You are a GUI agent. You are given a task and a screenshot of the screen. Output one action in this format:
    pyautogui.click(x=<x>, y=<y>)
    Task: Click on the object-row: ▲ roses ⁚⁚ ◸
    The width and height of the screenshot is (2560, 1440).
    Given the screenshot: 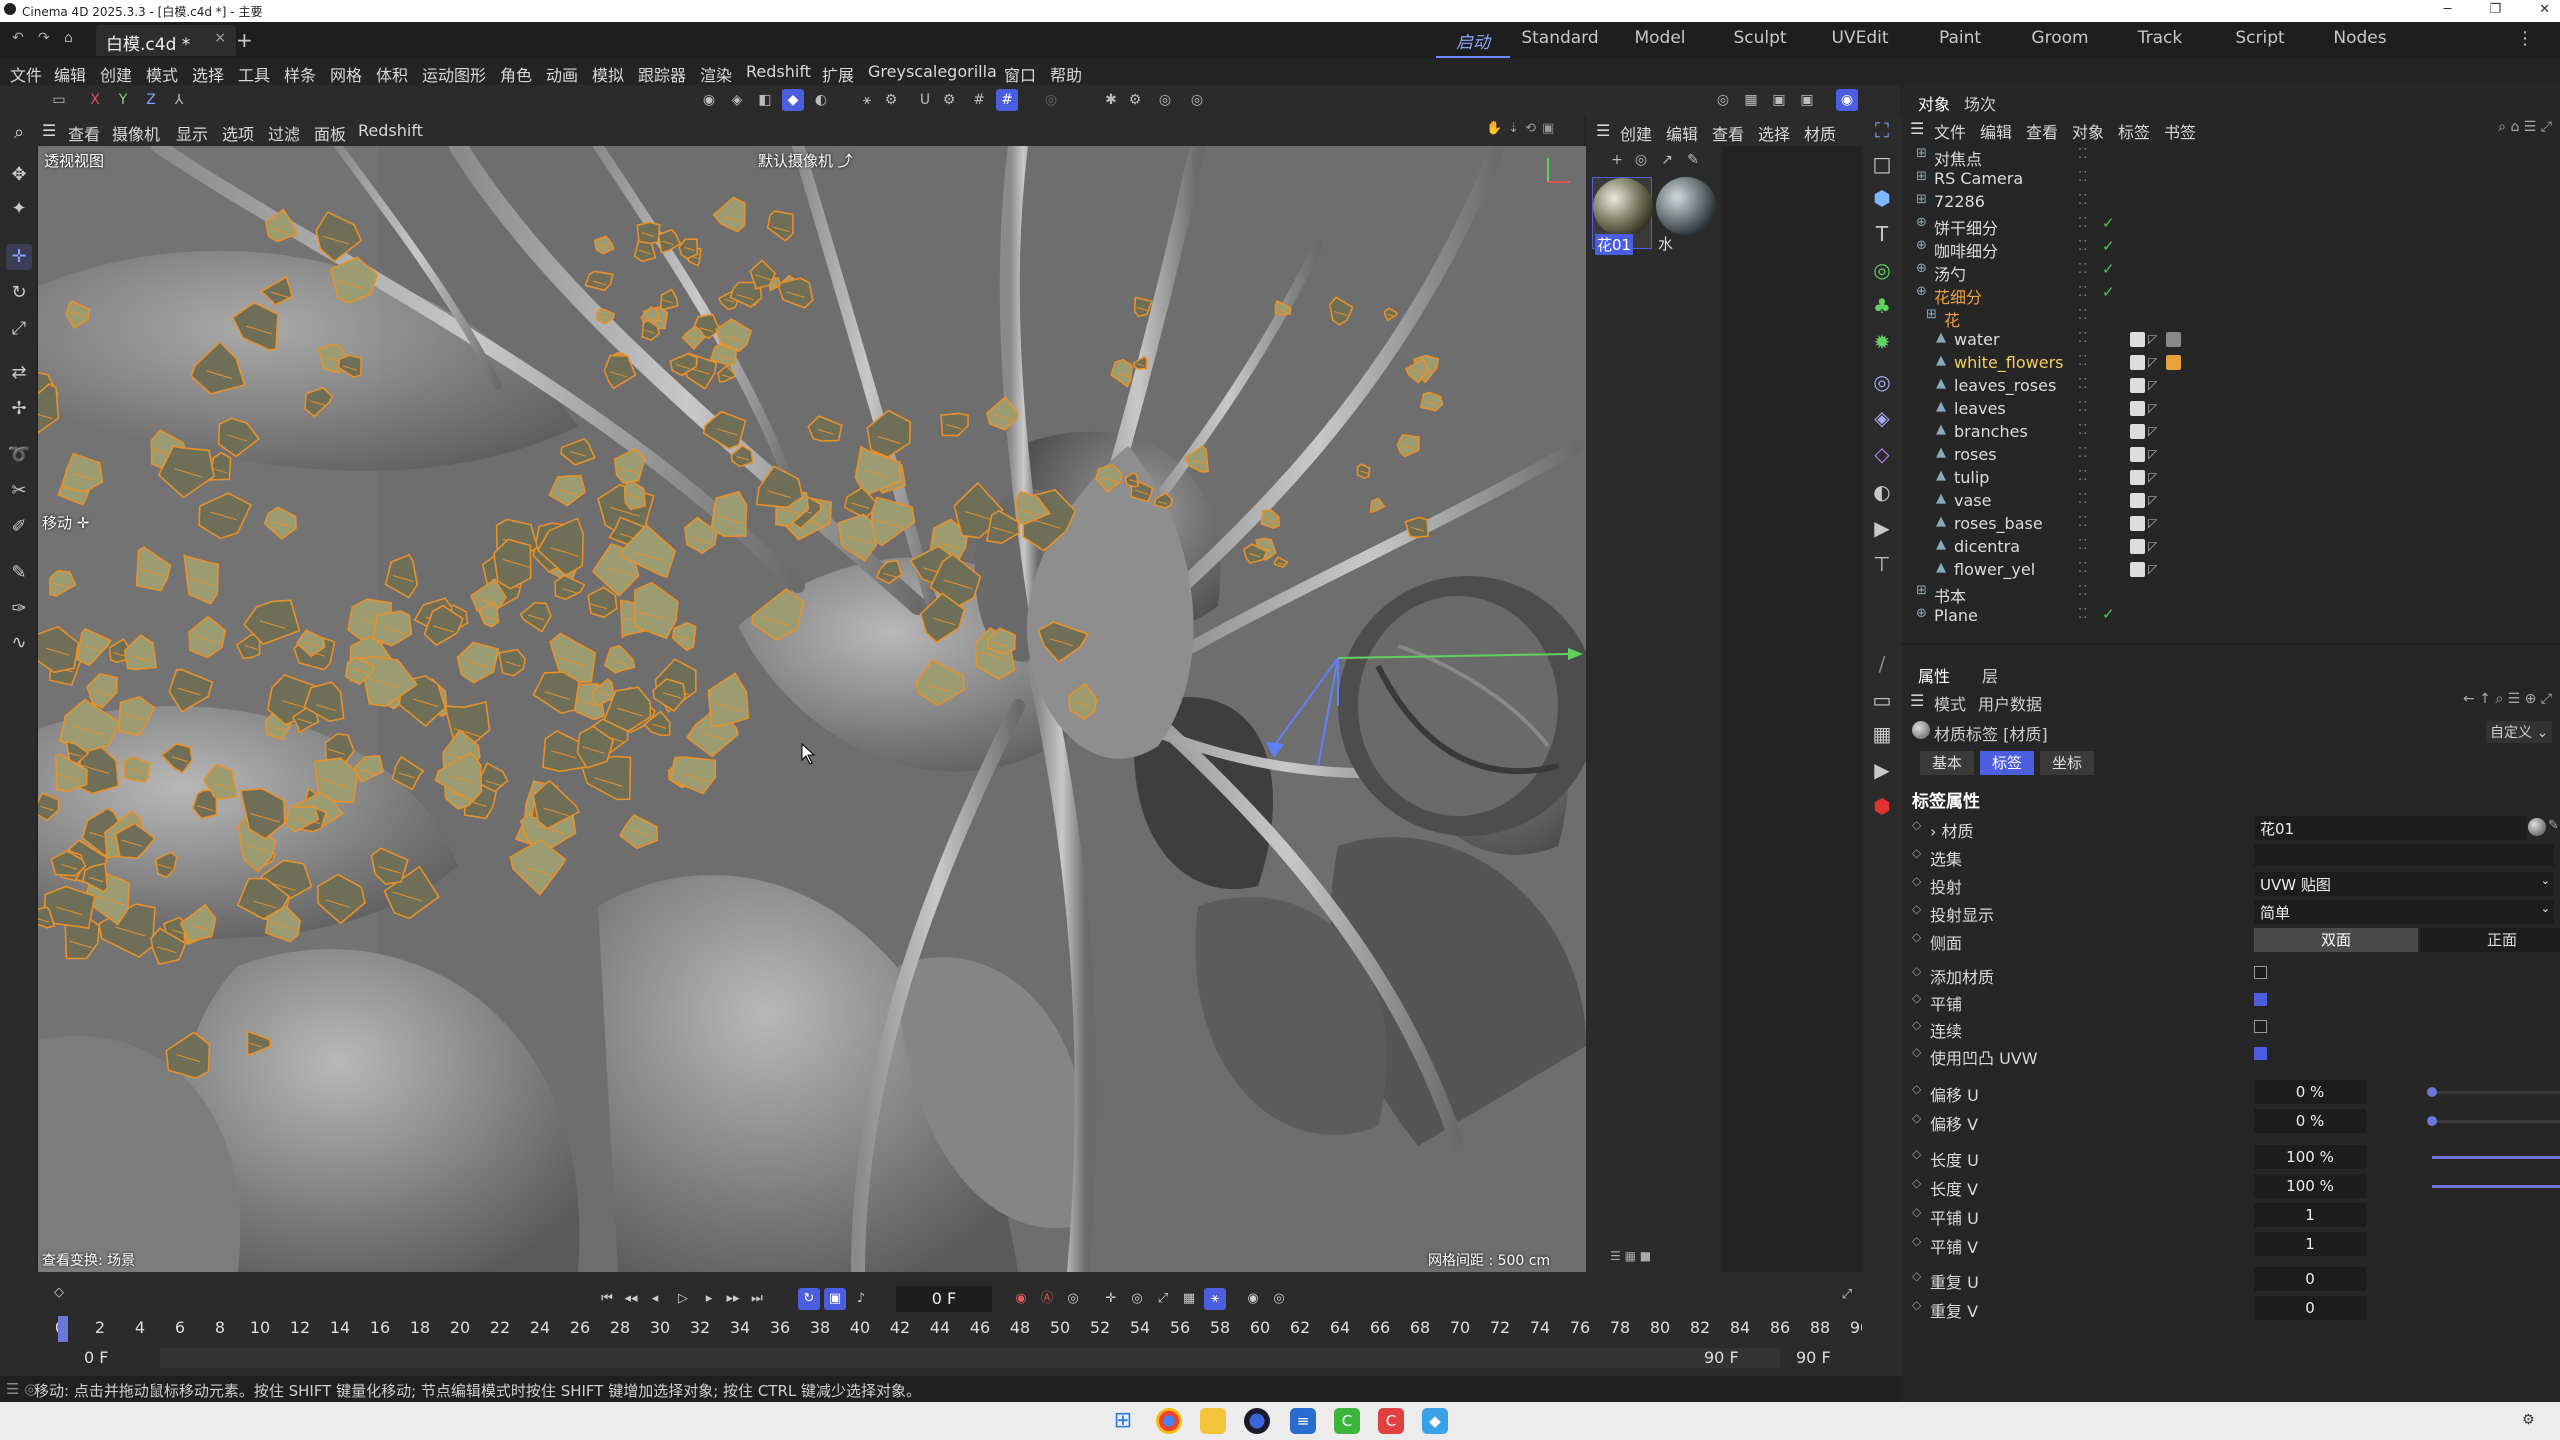 What is the action you would take?
    pyautogui.click(x=2231, y=455)
    